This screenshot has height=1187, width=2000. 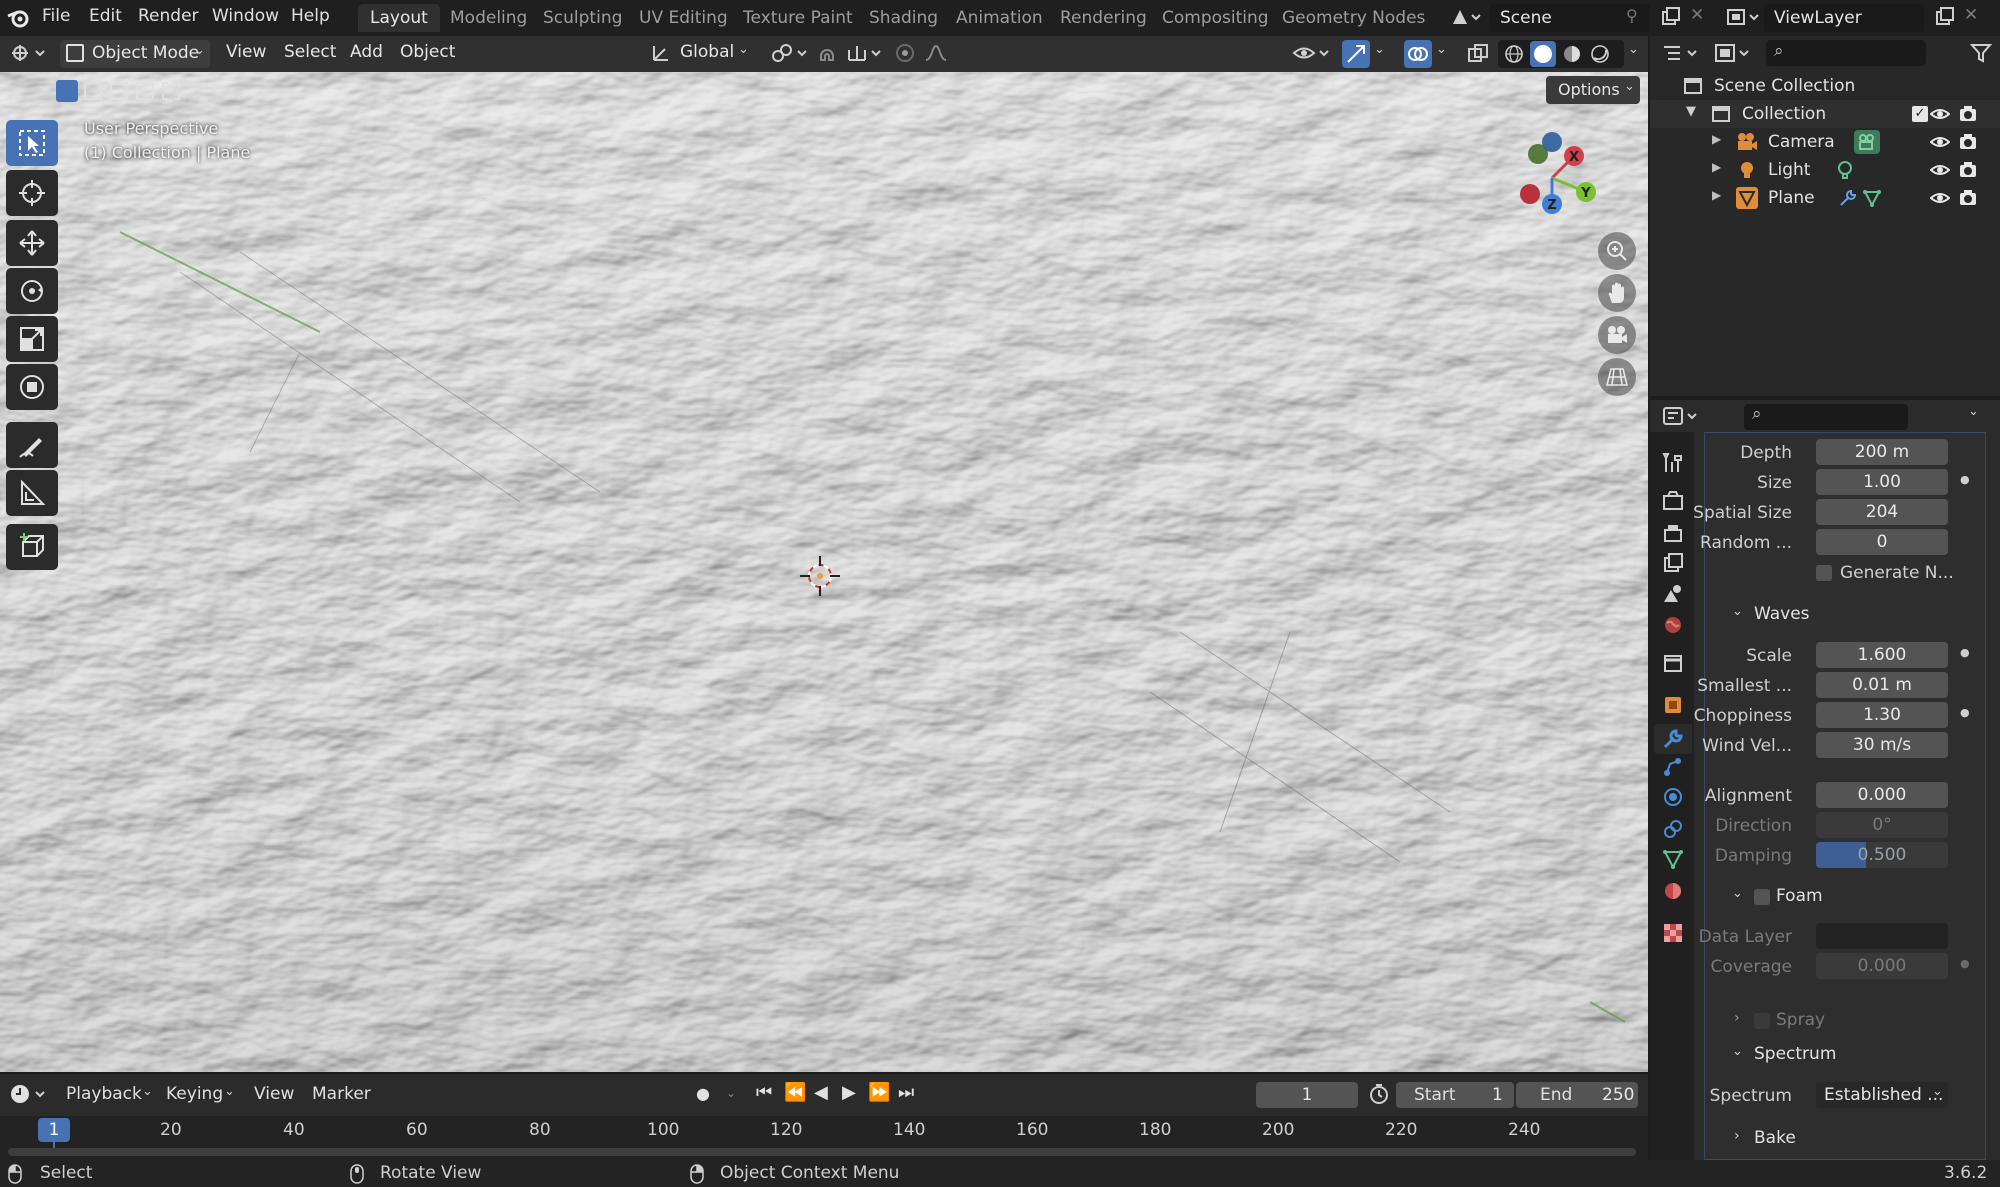 I want to click on snap-target-icon, so click(x=866, y=53).